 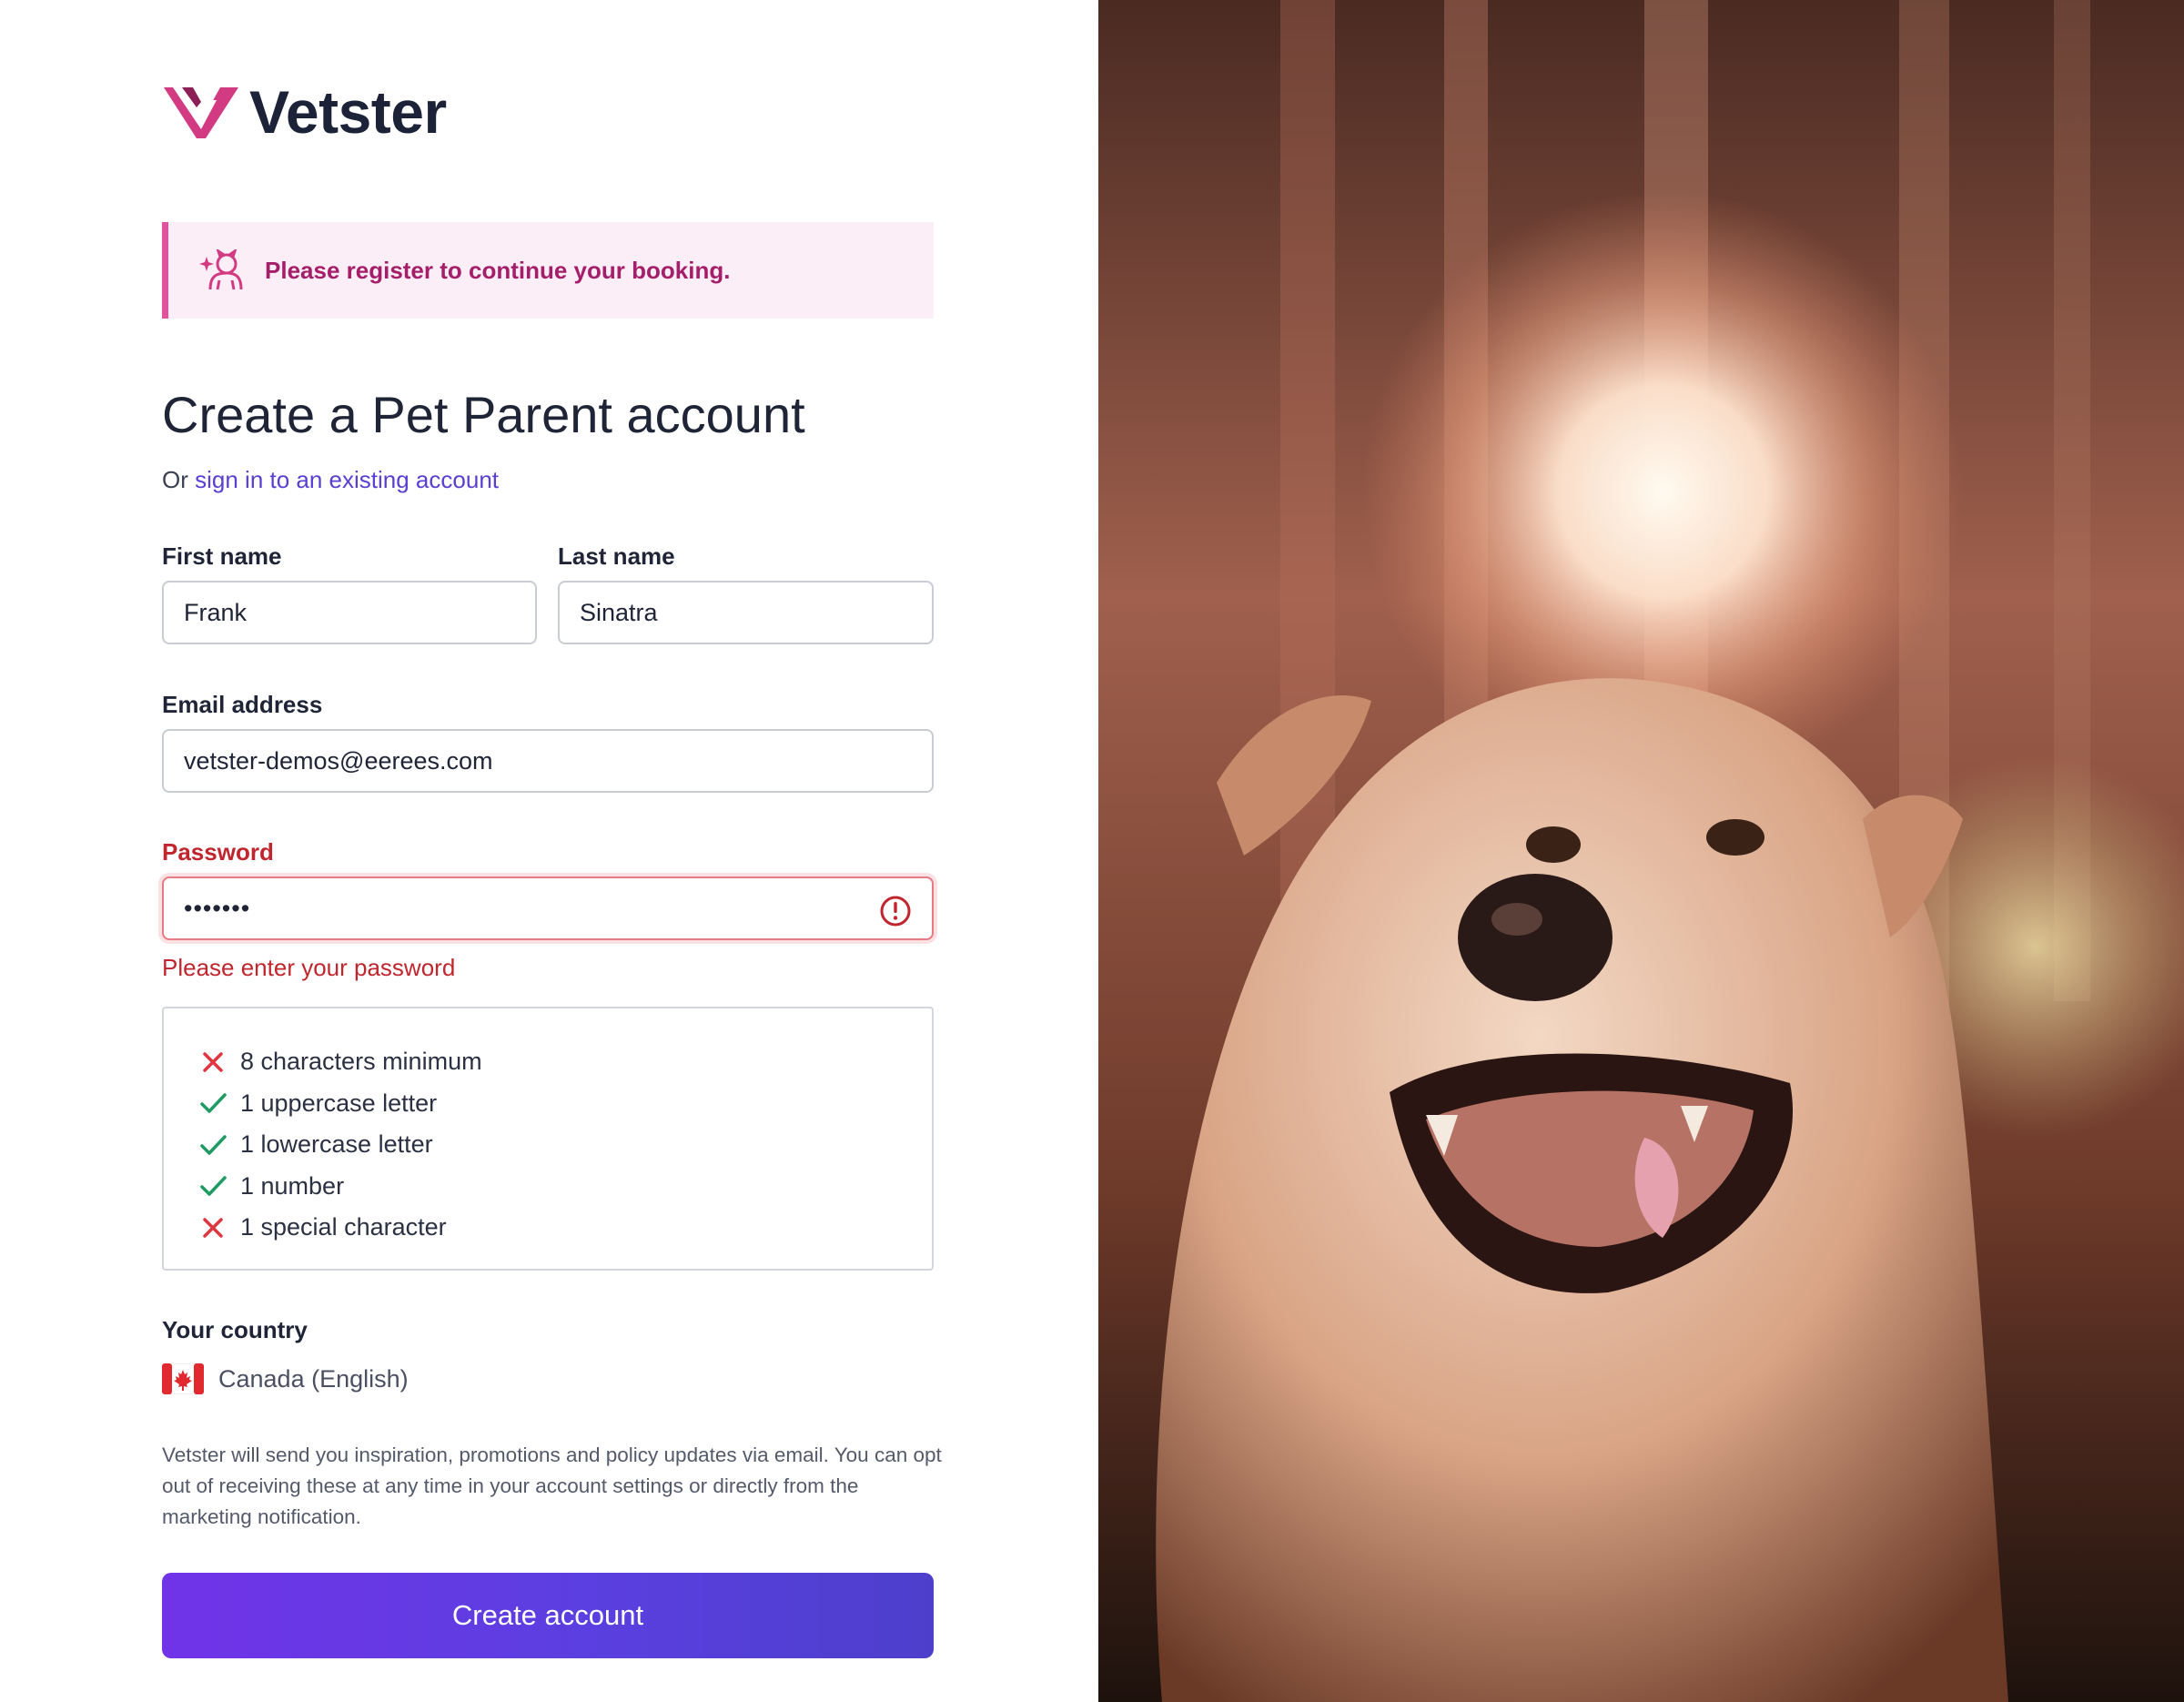 What do you see at coordinates (548, 908) in the screenshot?
I see `password-field` at bounding box center [548, 908].